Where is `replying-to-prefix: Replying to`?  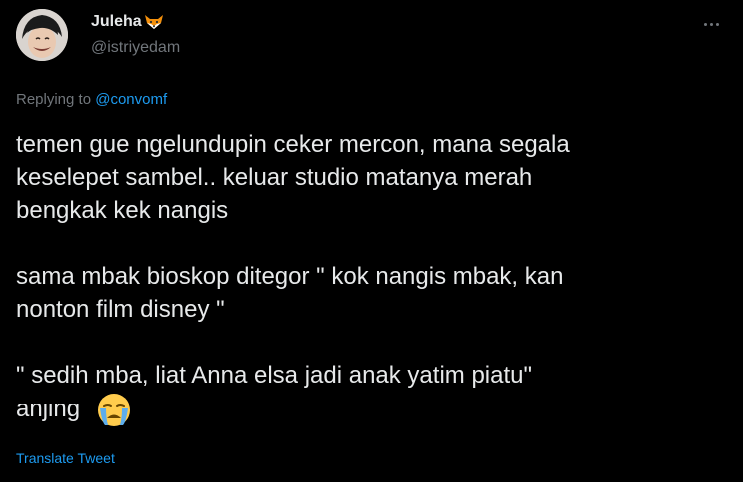
replying-to-prefix: Replying to is located at coordinates (56, 99).